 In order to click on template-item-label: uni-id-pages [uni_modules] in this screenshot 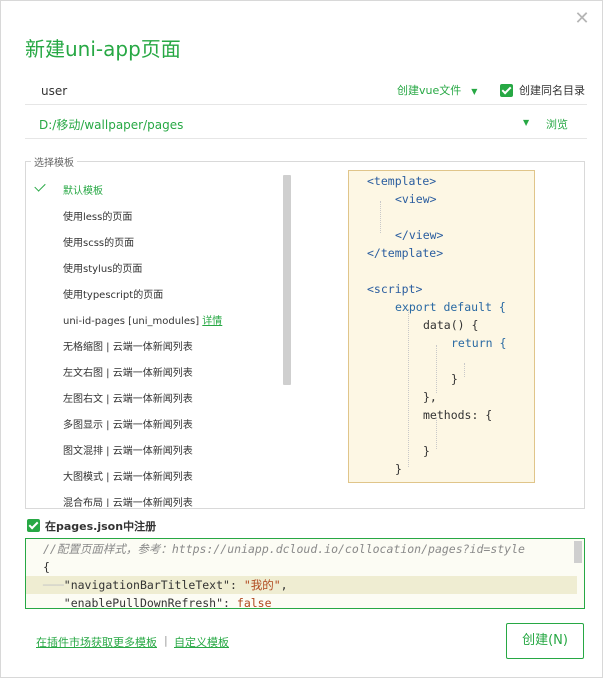, I will do `click(131, 321)`.